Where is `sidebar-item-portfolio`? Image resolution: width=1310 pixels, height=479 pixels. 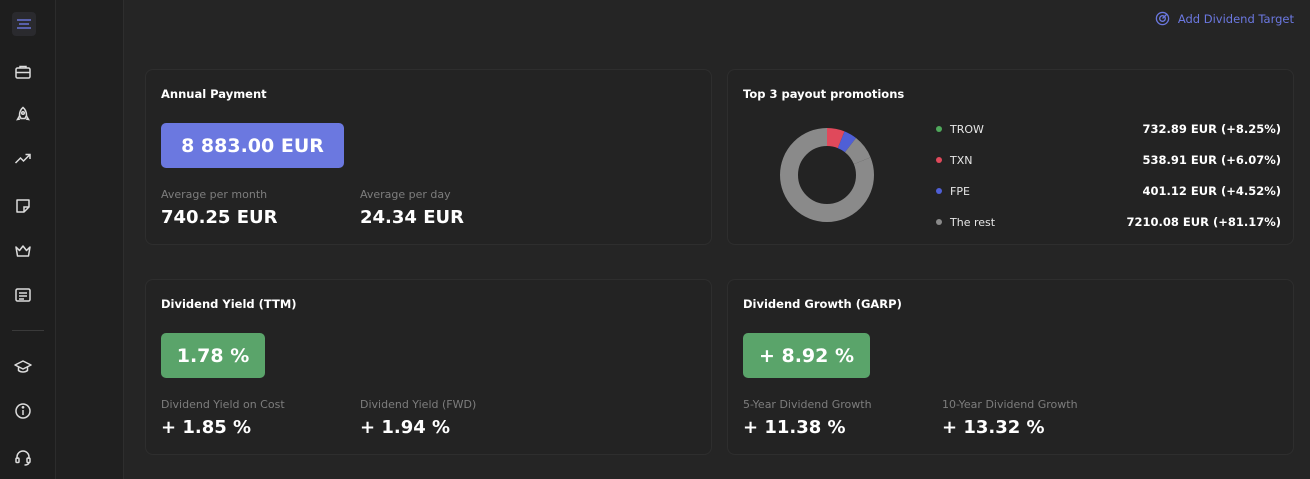
sidebar-item-portfolio is located at coordinates (23, 72).